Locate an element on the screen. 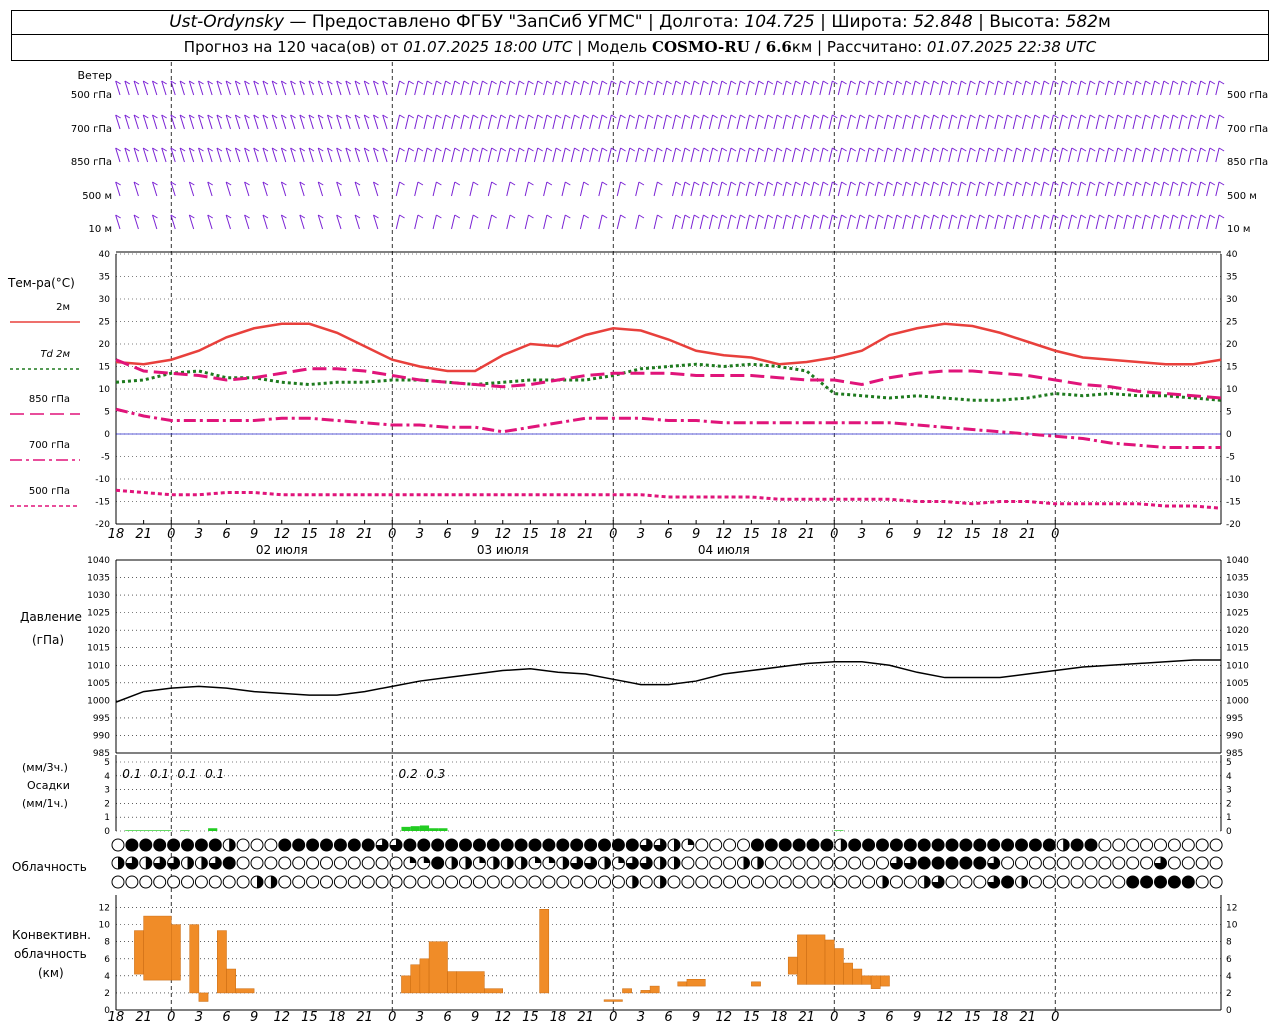 This screenshot has height=1024, width=1280. temp-tick-left: 5 is located at coordinates (107, 413).